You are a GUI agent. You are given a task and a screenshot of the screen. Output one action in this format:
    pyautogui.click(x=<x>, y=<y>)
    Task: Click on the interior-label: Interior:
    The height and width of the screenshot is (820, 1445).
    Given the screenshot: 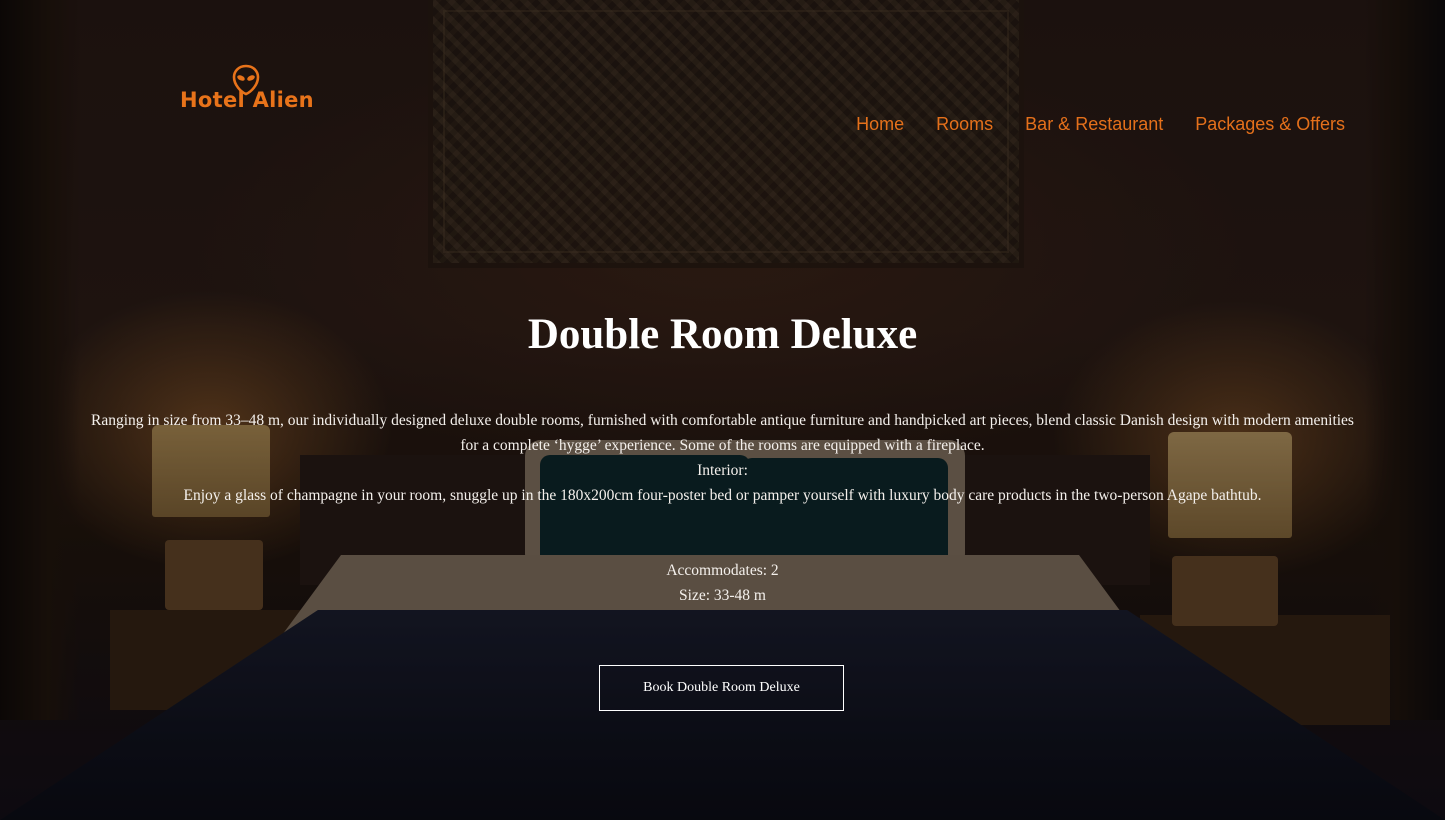 What is the action you would take?
    pyautogui.click(x=722, y=470)
    